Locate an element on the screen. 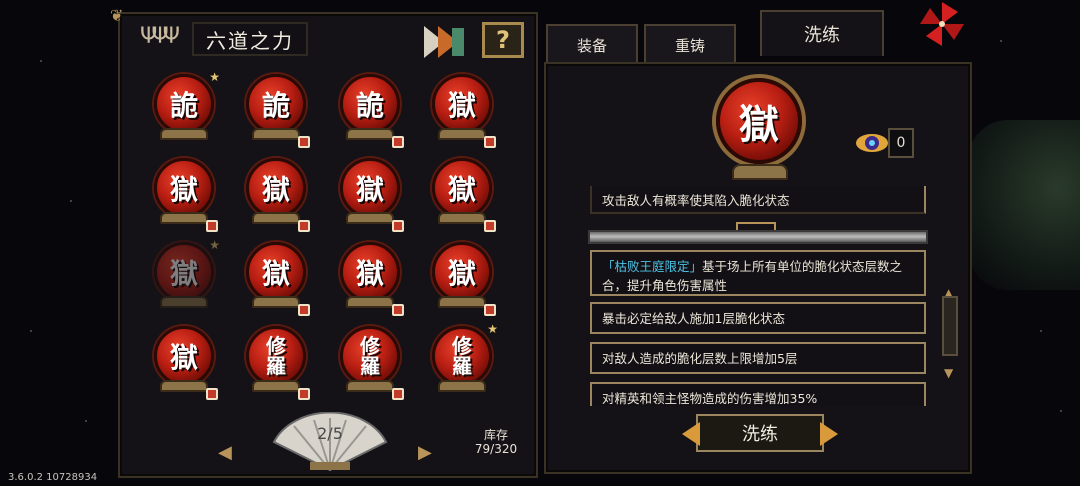 The image size is (1080, 486). divider-scroll is located at coordinates (758, 237).